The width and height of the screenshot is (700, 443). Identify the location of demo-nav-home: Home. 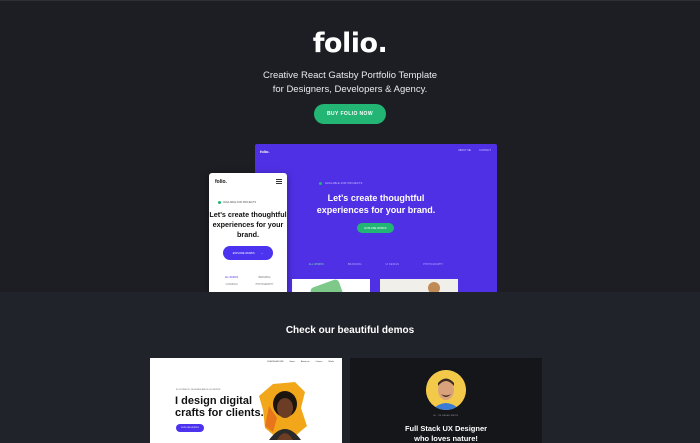
(292, 362).